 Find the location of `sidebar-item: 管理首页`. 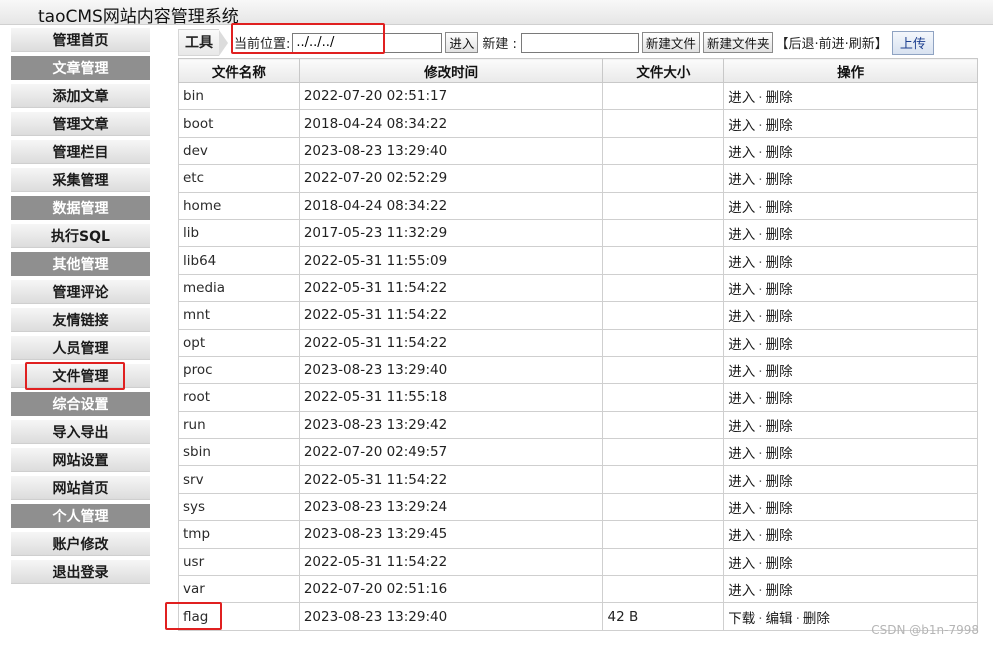

sidebar-item: 管理首页 is located at coordinates (80, 40).